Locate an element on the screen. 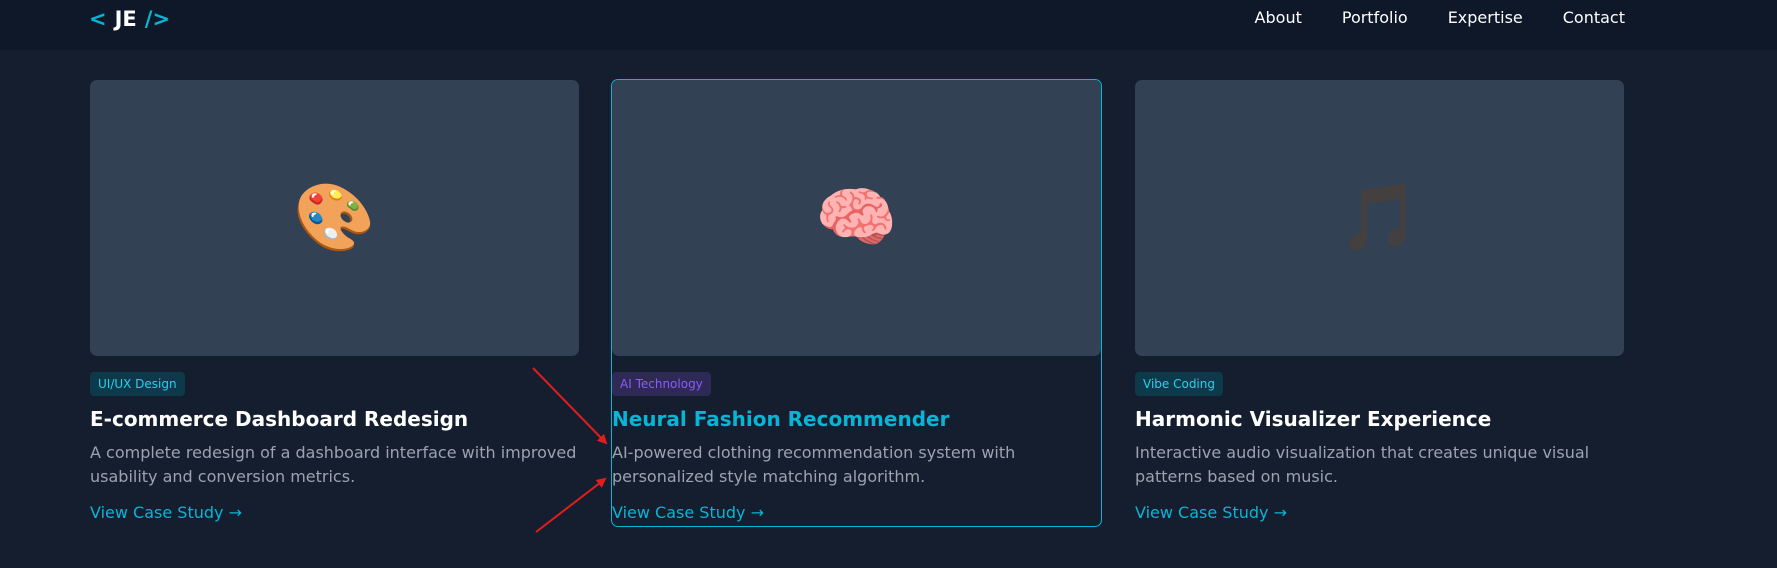 This screenshot has height=568, width=1777. logo-open-bracket: < is located at coordinates (98, 19).